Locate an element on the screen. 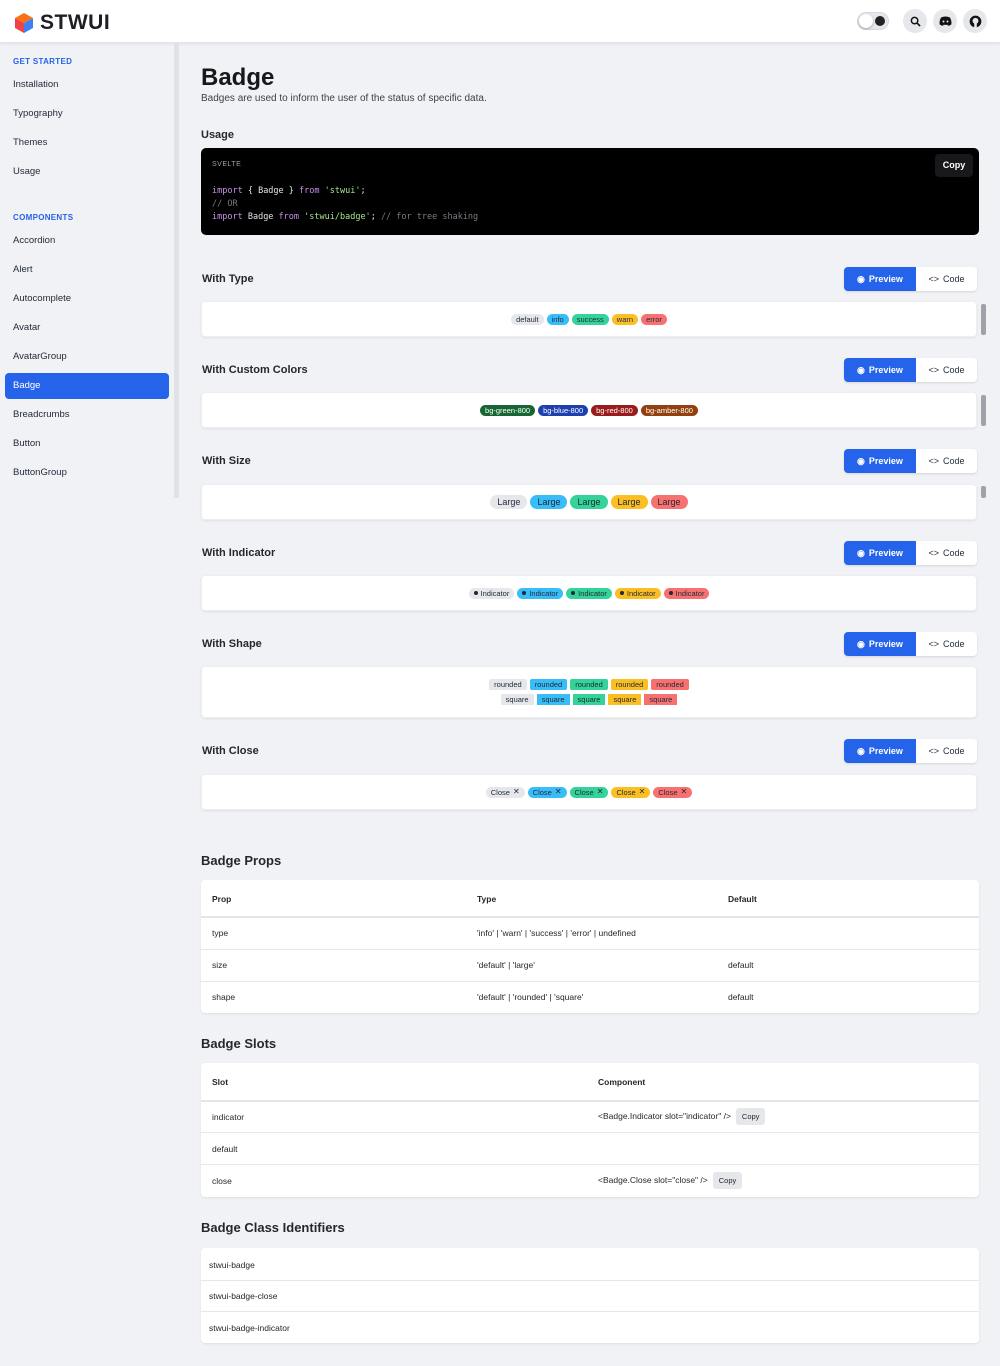 The width and height of the screenshot is (1000, 1366). with-custom-colors-heading: With Custom Colors is located at coordinates (255, 370).